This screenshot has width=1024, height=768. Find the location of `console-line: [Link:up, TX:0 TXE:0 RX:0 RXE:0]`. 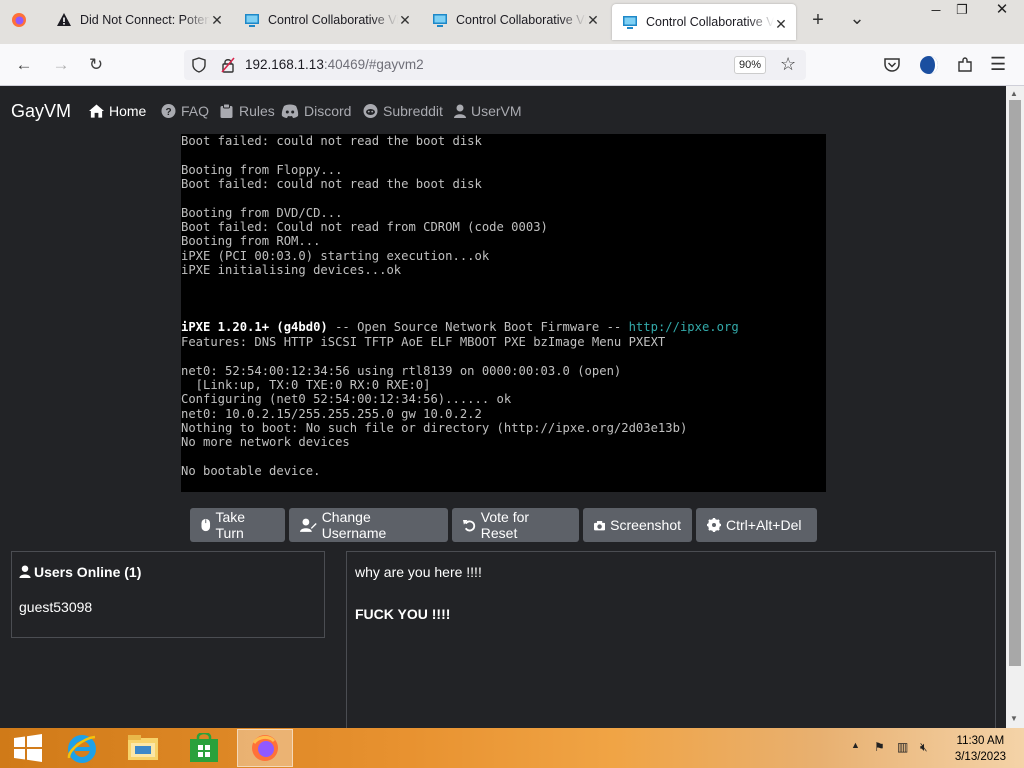

console-line: [Link:up, TX:0 TXE:0 RX:0 RXE:0] is located at coordinates (306, 384).